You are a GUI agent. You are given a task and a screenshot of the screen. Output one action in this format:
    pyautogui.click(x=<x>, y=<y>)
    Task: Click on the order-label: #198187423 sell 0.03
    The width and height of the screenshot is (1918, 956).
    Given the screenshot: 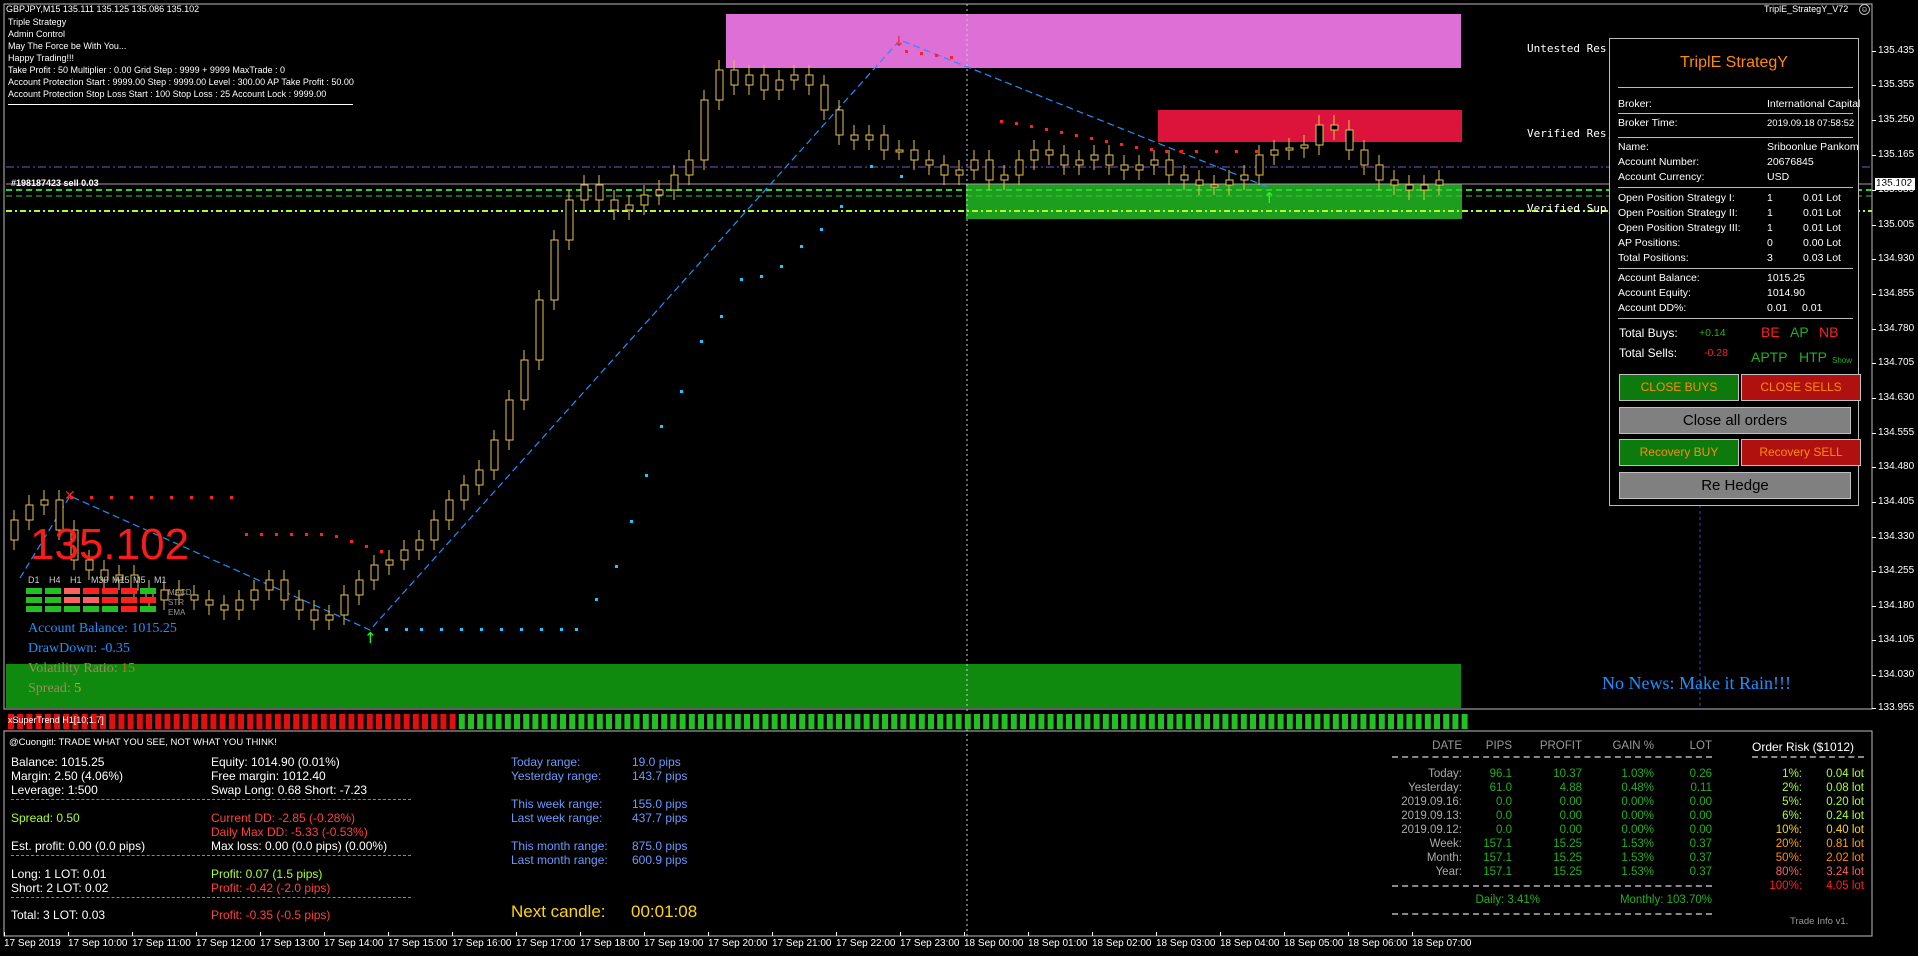 What is the action you would take?
    pyautogui.click(x=55, y=183)
    